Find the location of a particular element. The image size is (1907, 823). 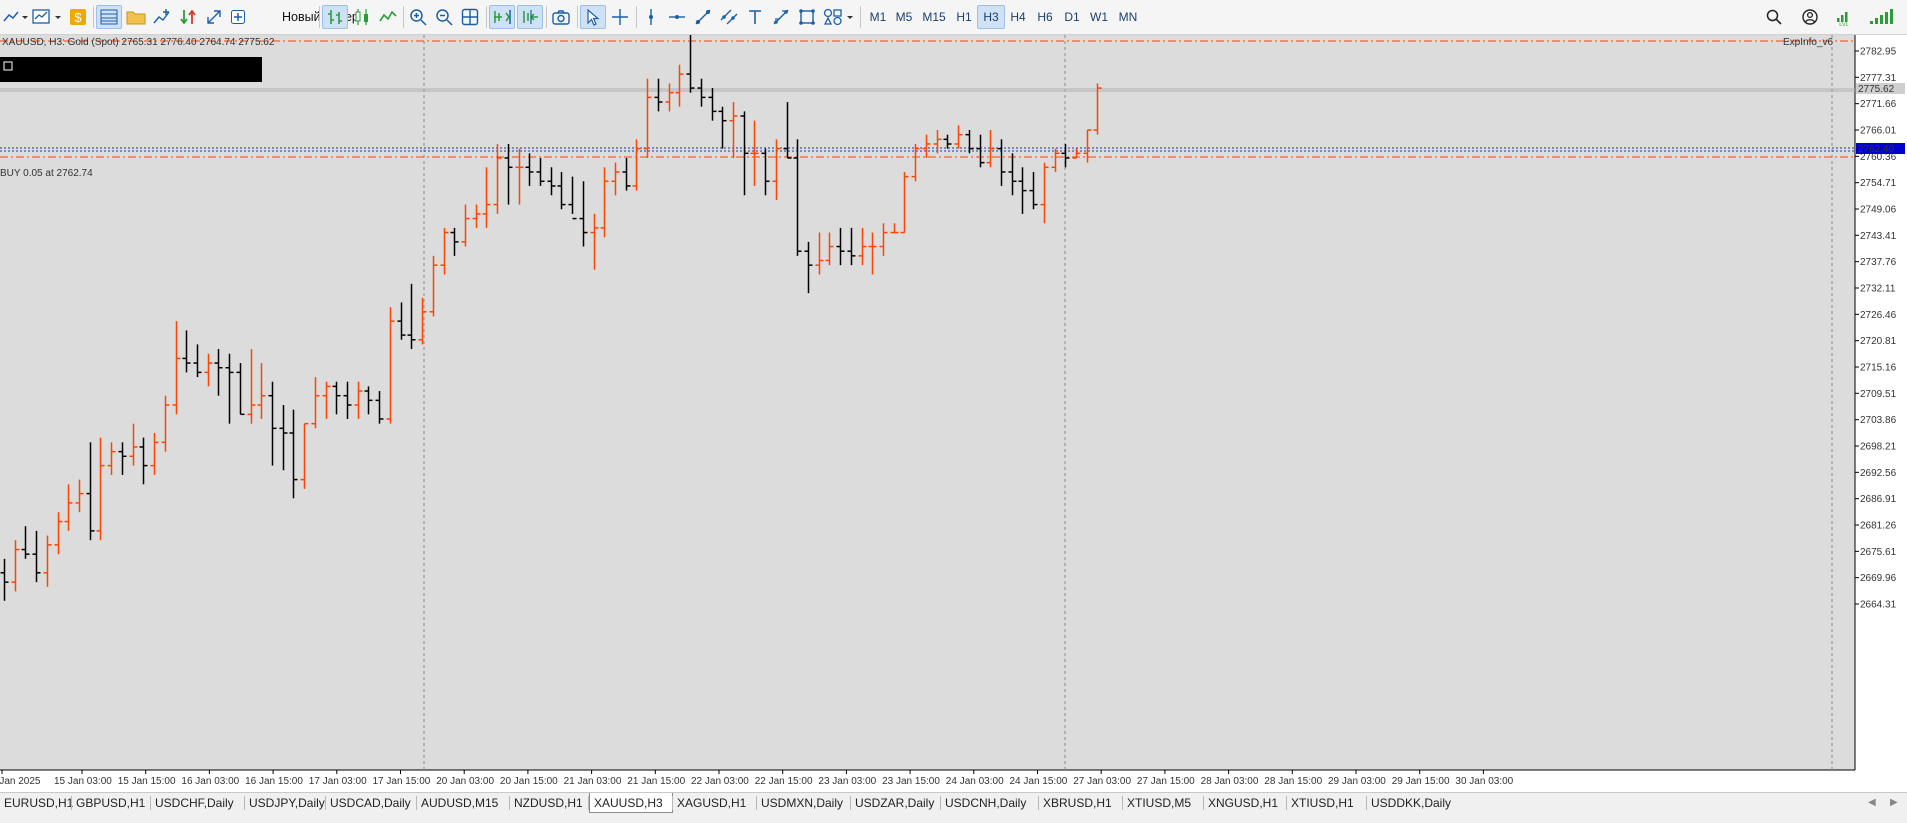

new-order-plus-icon is located at coordinates (238, 17).